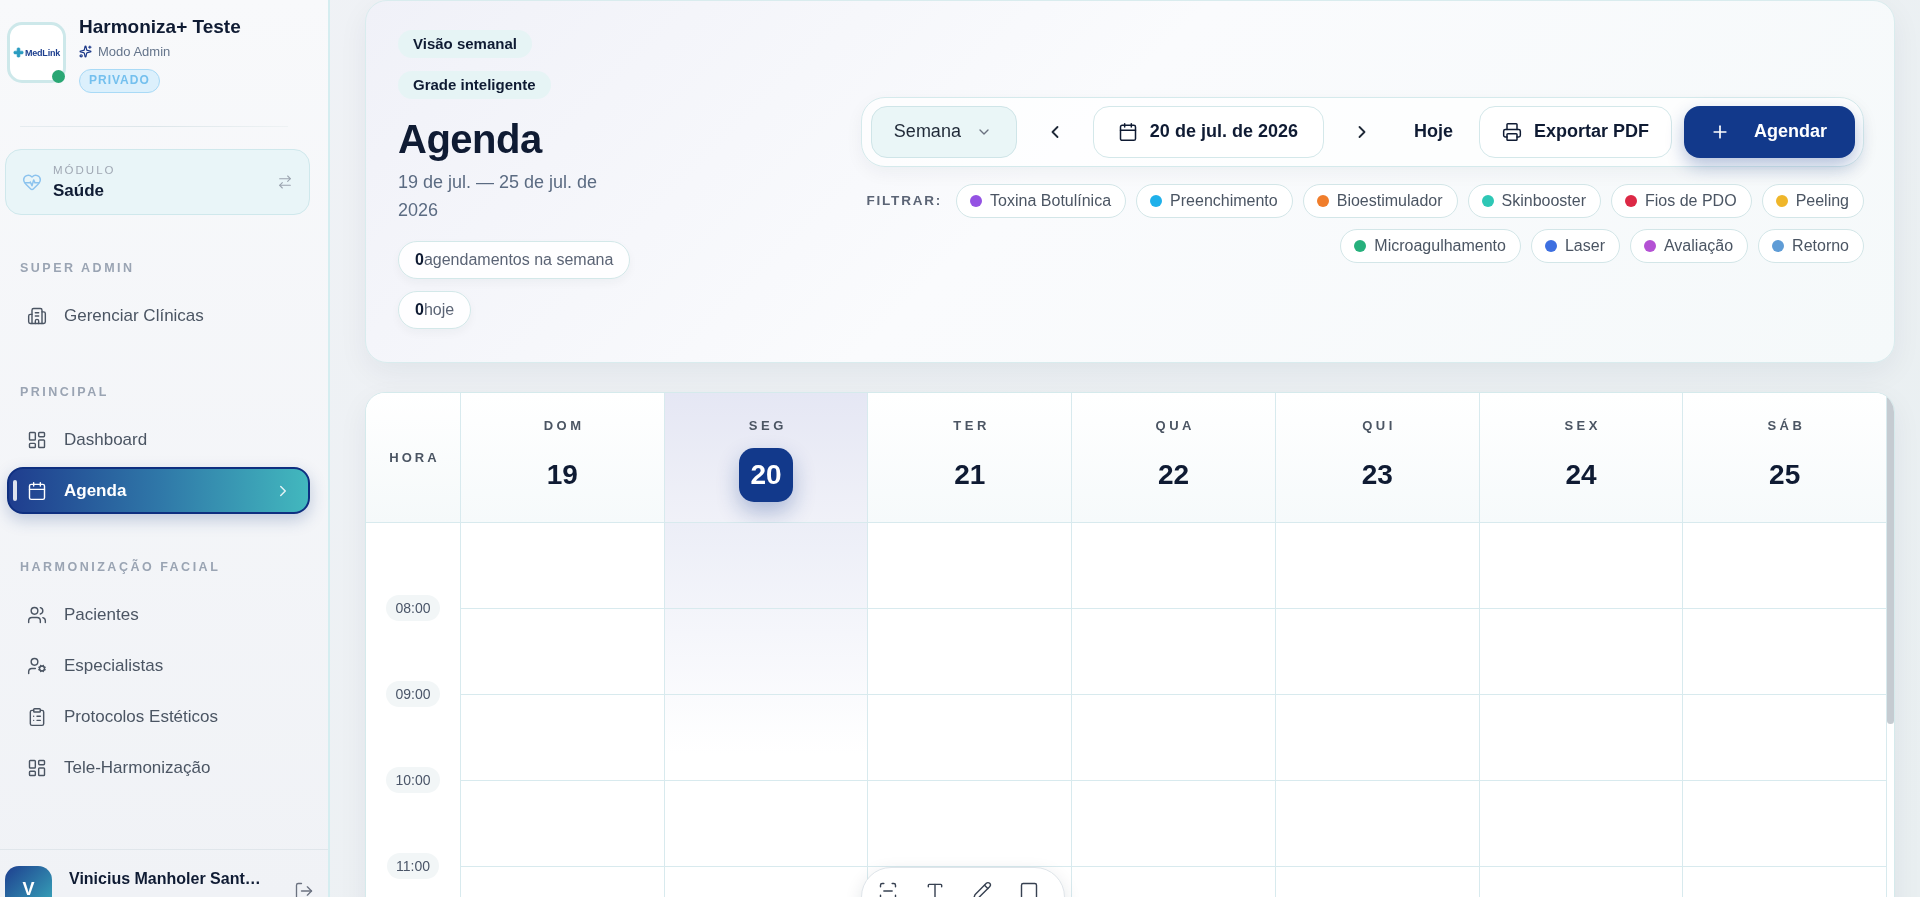 This screenshot has height=897, width=1920. I want to click on day-number: 19, so click(562, 475).